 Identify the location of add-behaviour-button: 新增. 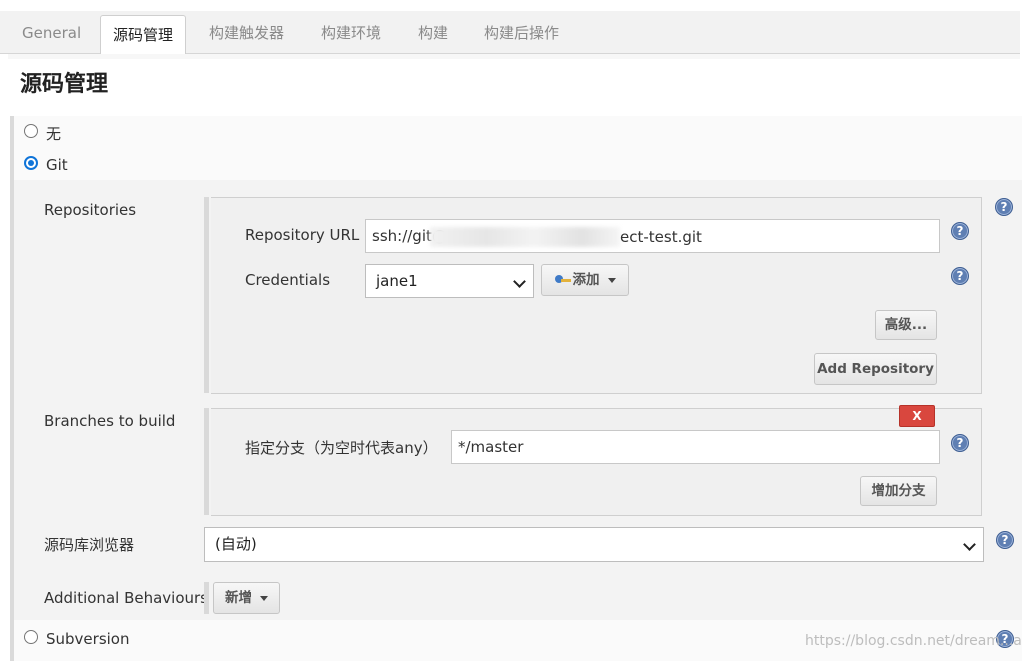
(246, 598).